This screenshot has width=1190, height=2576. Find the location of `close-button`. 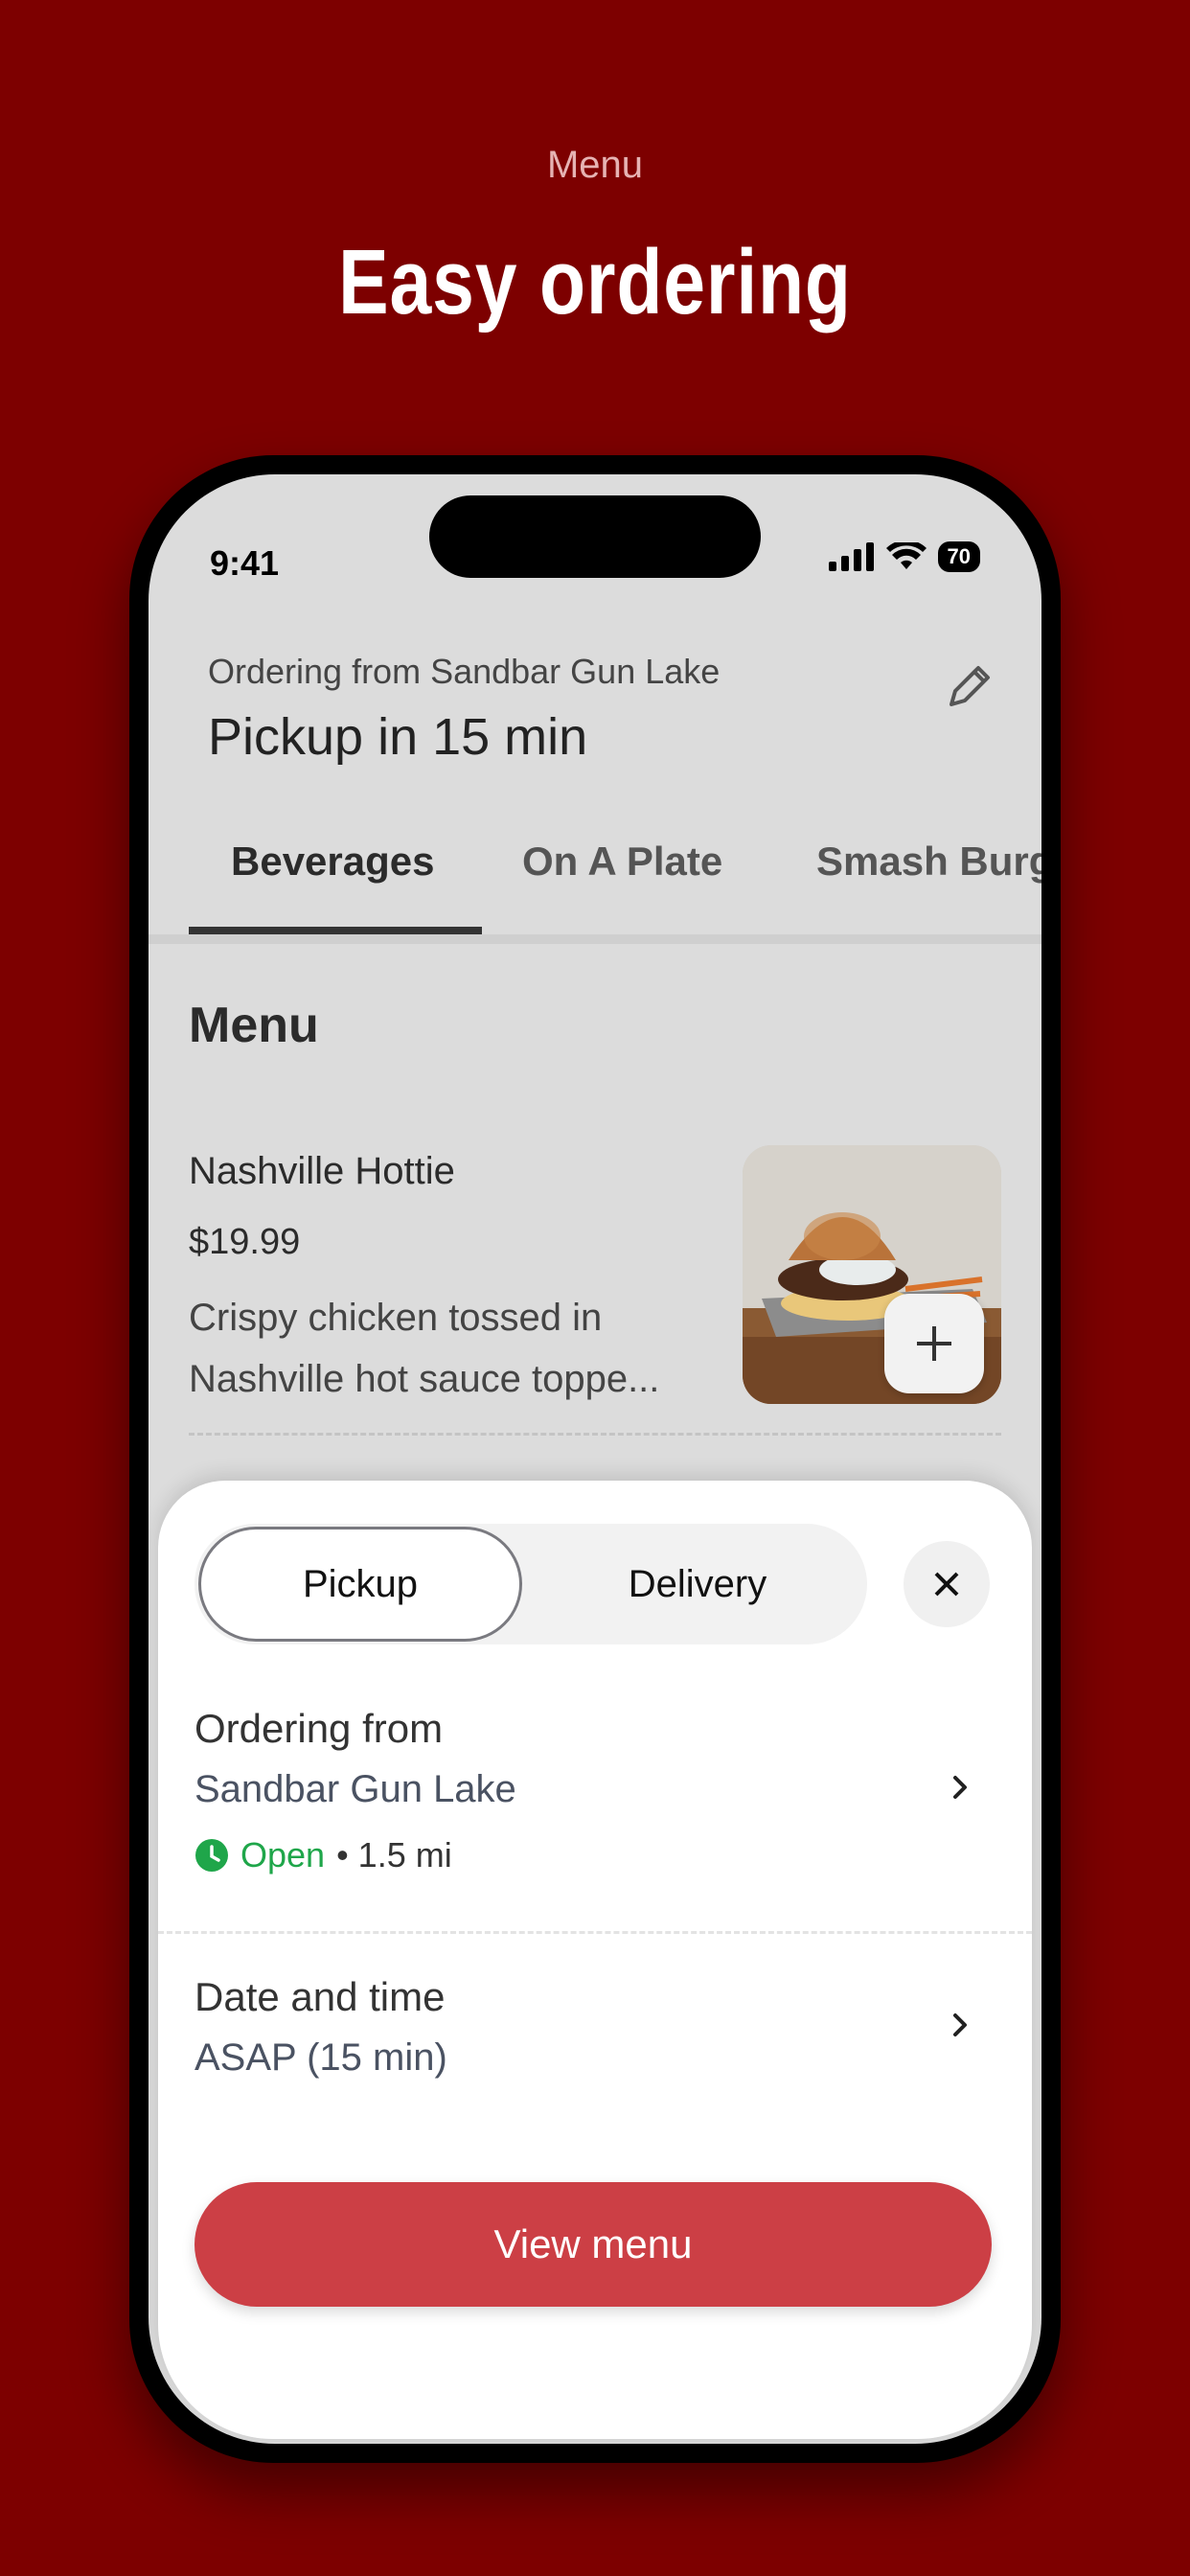

close-button is located at coordinates (947, 1584).